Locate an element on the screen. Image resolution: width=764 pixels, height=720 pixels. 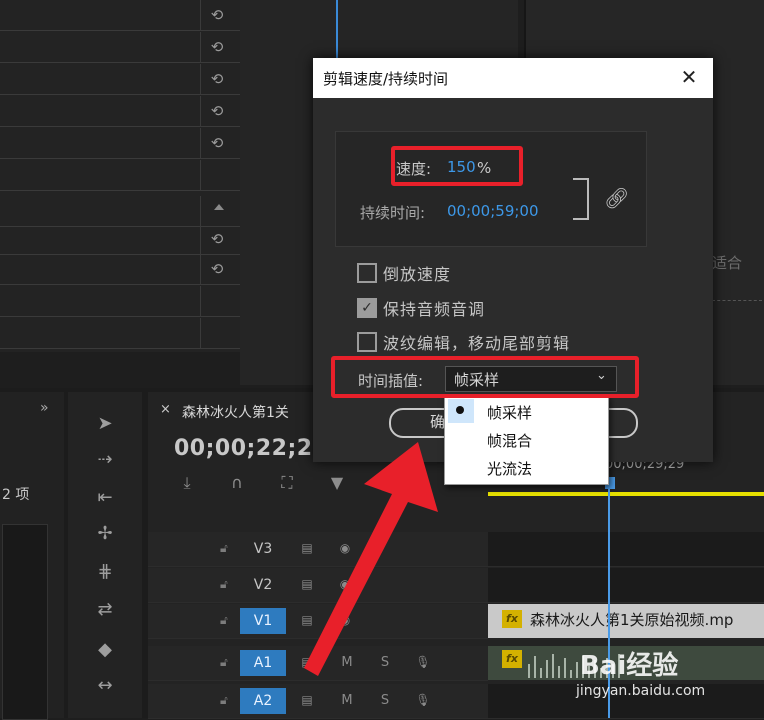
nest-icon: ⤓ is located at coordinates (187, 483).